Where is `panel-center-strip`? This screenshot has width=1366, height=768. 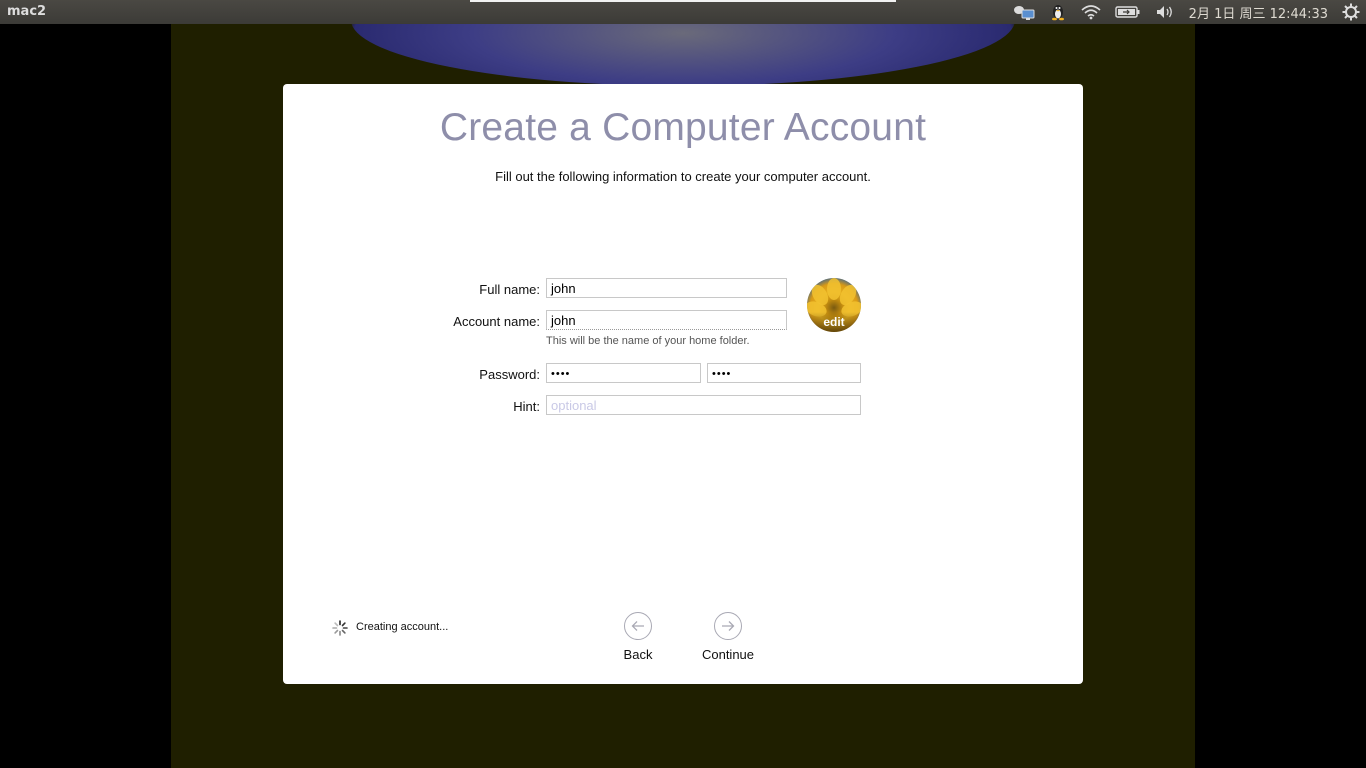
panel-center-strip is located at coordinates (683, 1).